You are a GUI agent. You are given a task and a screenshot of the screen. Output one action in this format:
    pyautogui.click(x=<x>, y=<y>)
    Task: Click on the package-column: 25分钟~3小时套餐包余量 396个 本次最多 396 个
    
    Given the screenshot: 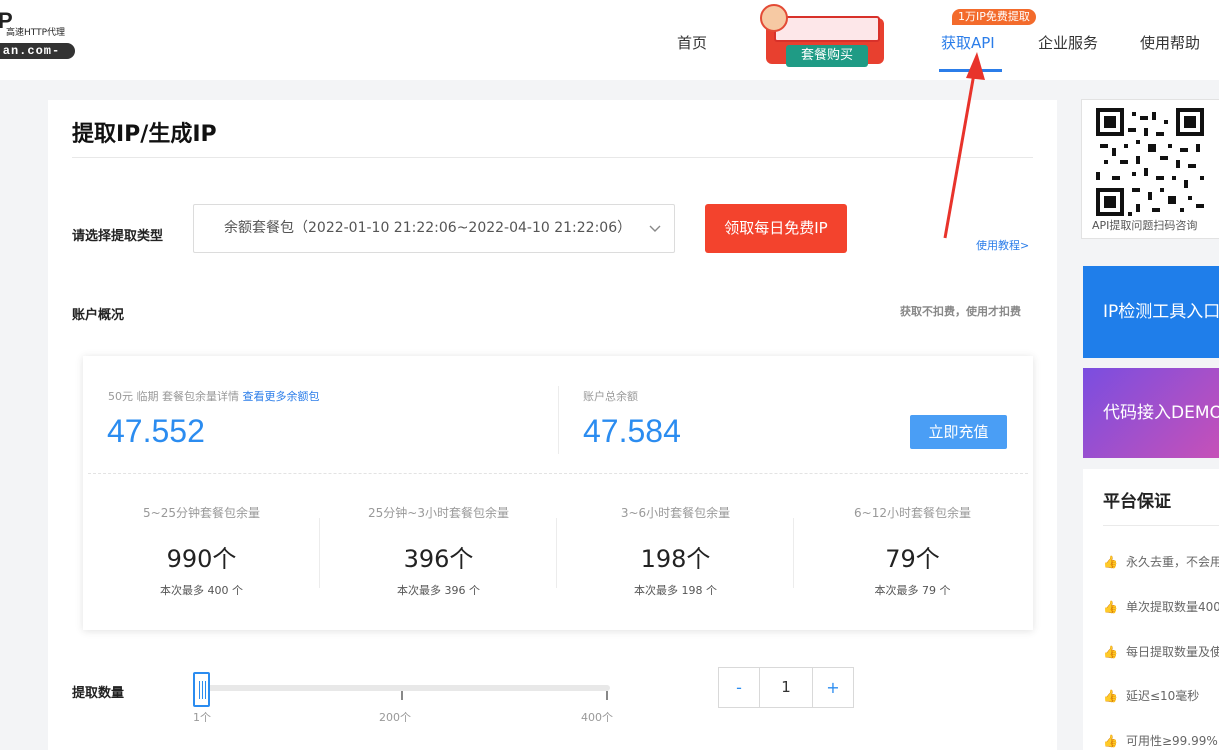 What is the action you would take?
    pyautogui.click(x=438, y=551)
    